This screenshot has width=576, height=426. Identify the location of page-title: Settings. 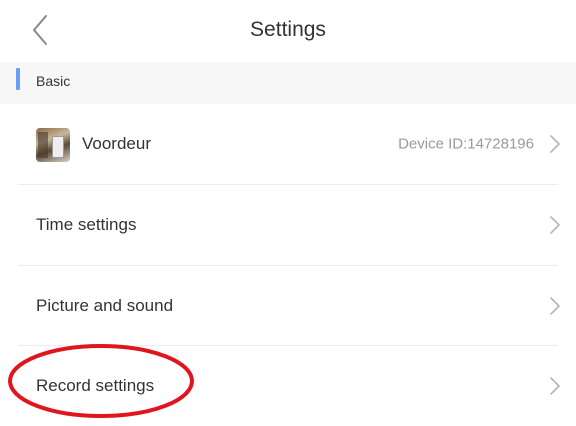
(288, 29).